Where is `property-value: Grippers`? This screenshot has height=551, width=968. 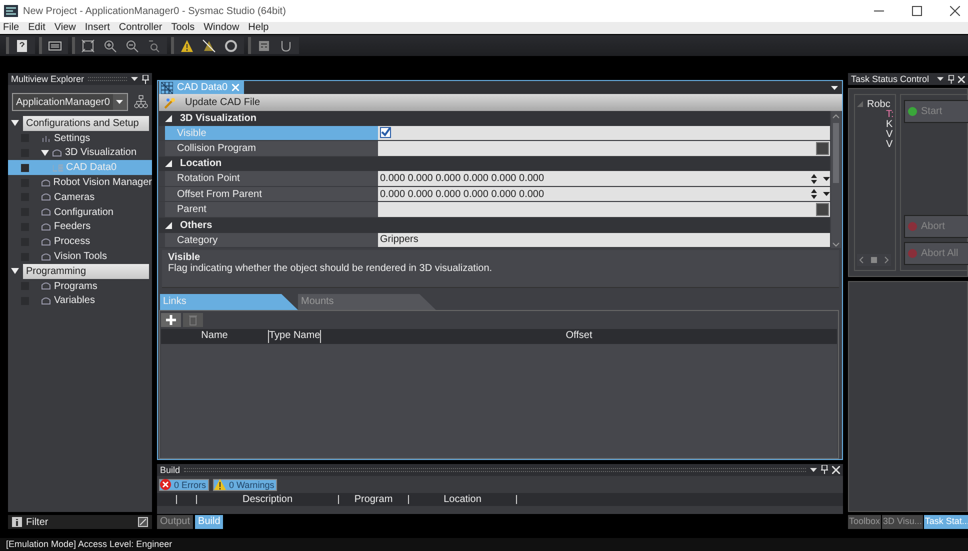 property-value: Grippers is located at coordinates (400, 240).